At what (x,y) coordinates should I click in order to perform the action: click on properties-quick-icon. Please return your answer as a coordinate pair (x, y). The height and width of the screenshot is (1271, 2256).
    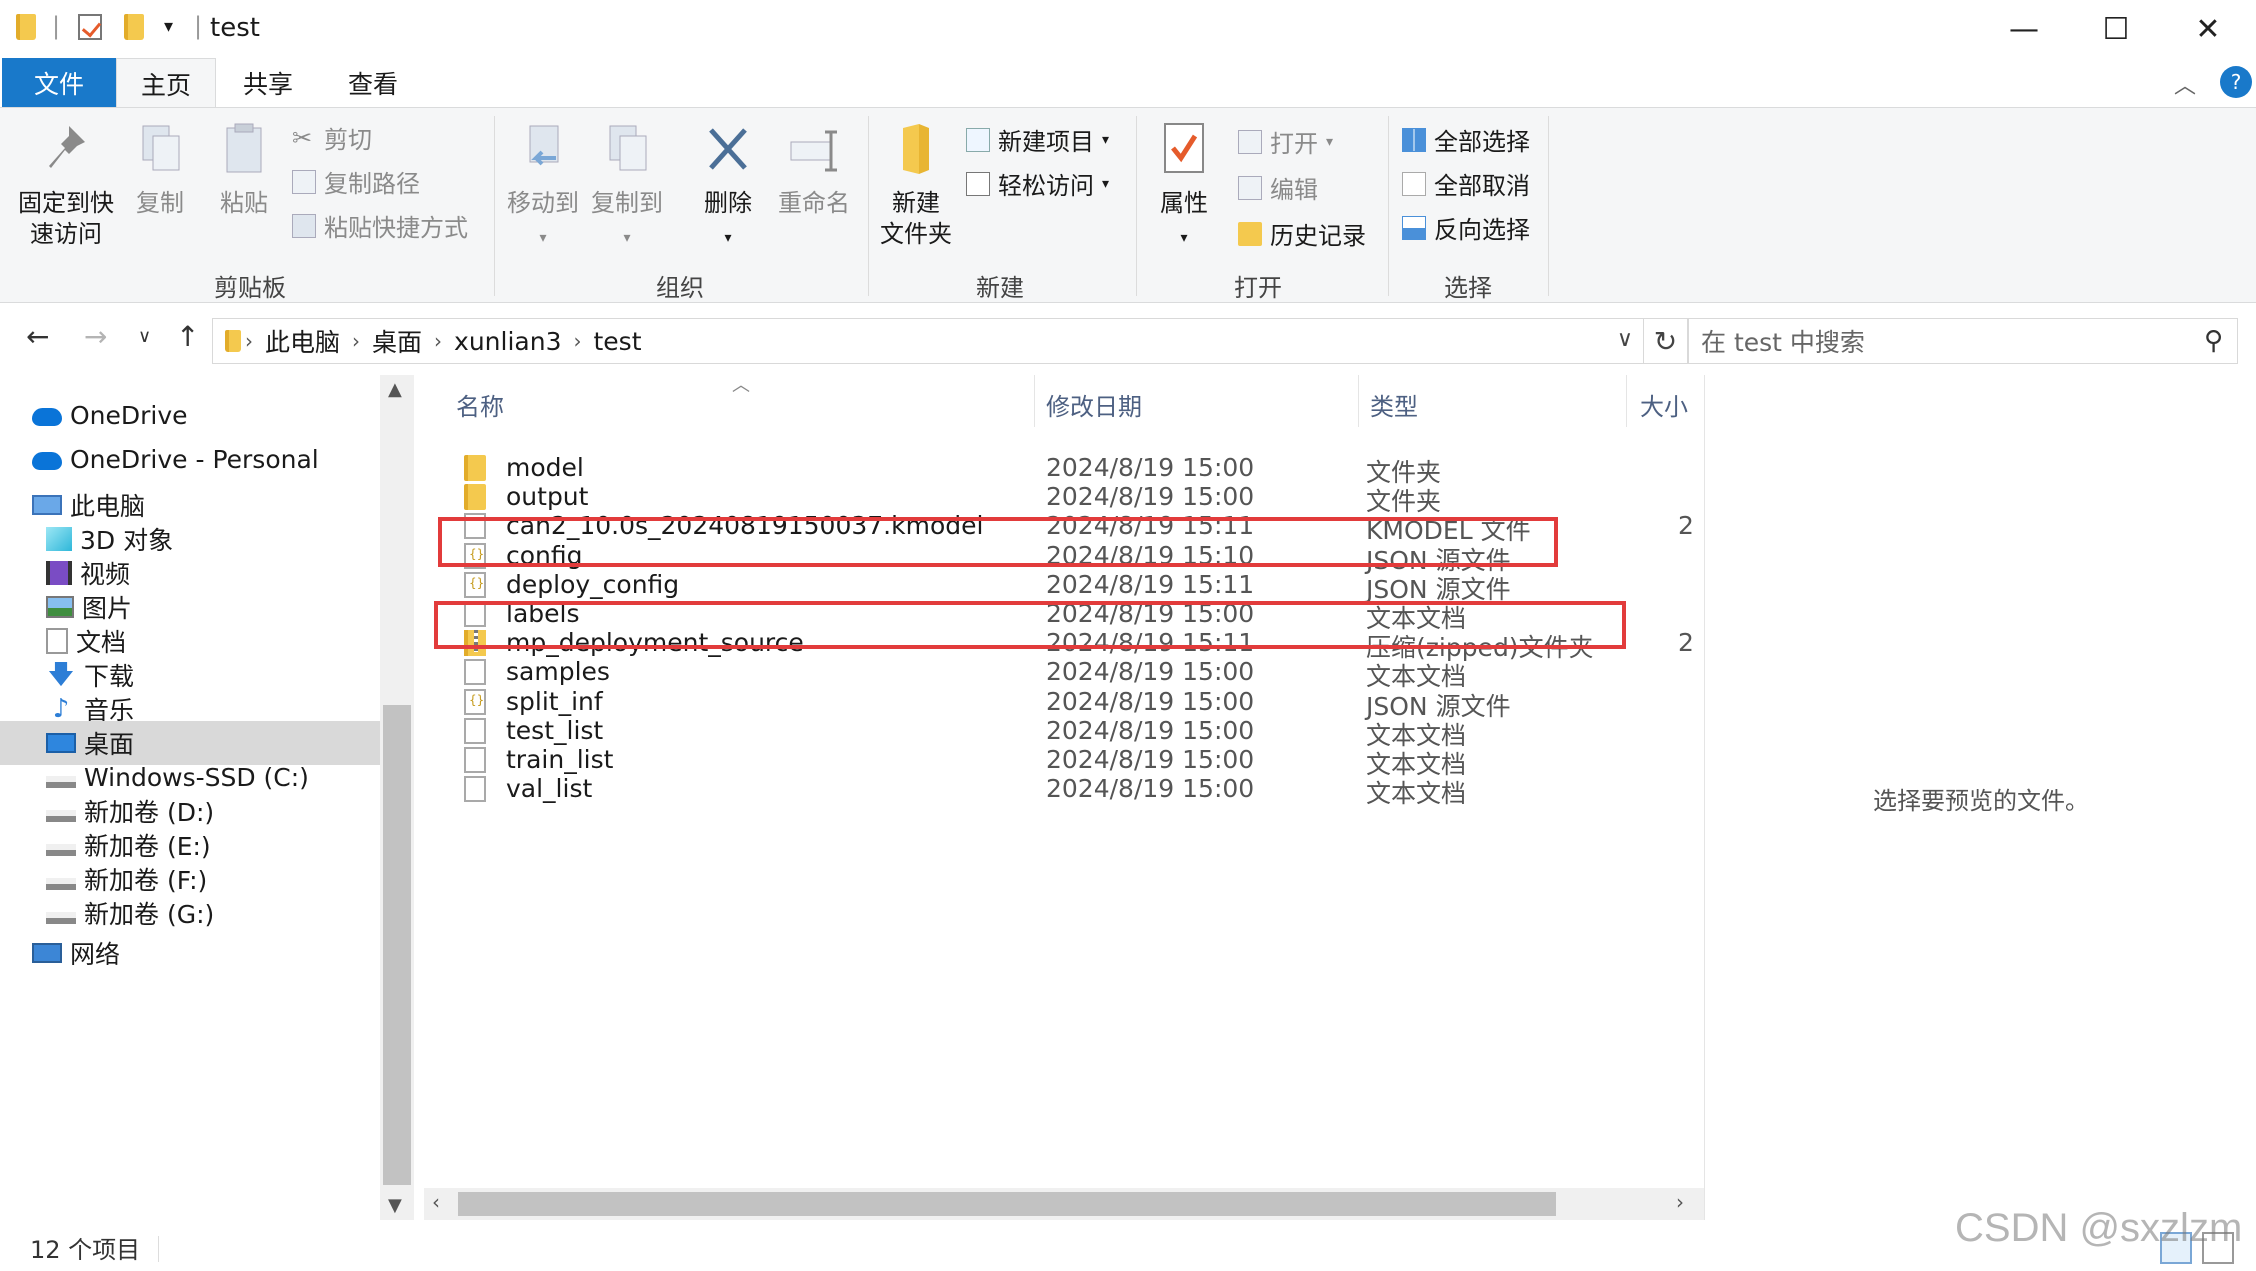
    Looking at the image, I should click on (90, 30).